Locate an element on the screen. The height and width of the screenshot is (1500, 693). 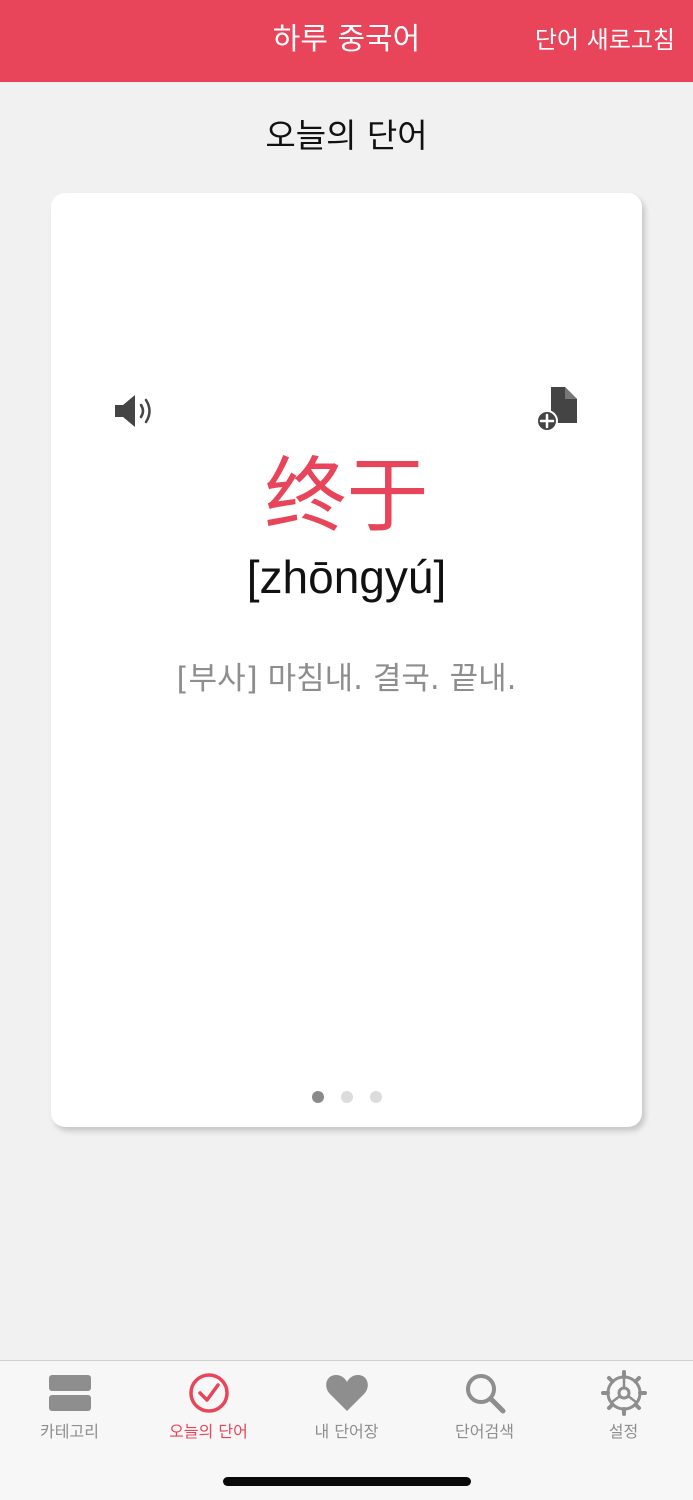
tab-label: 단어검색 is located at coordinates (484, 1431).